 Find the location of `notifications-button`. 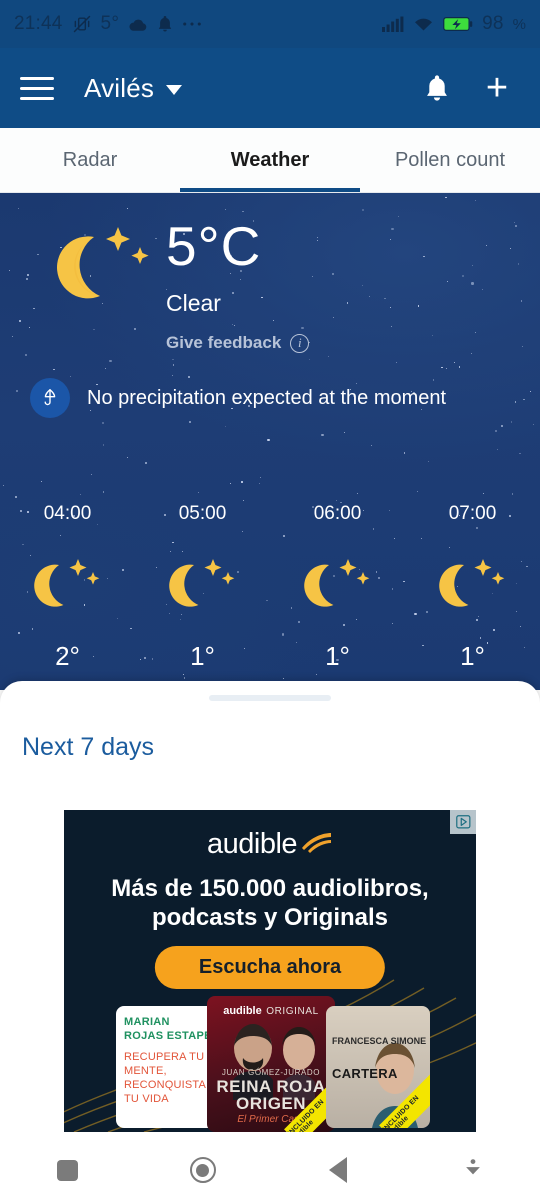

notifications-button is located at coordinates (437, 88).